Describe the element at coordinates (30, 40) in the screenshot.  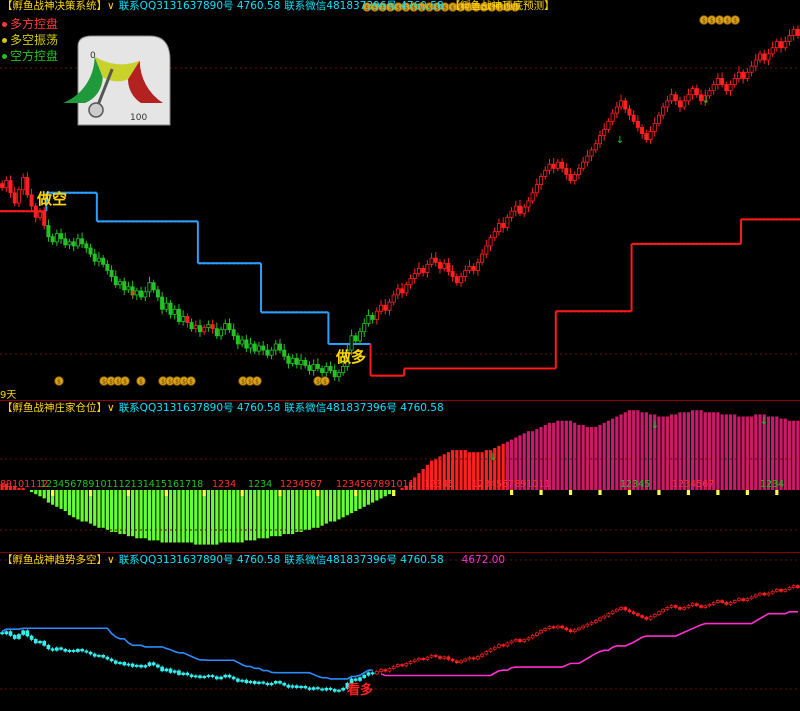
I see `legend-item-range: 多空振荡` at that location.